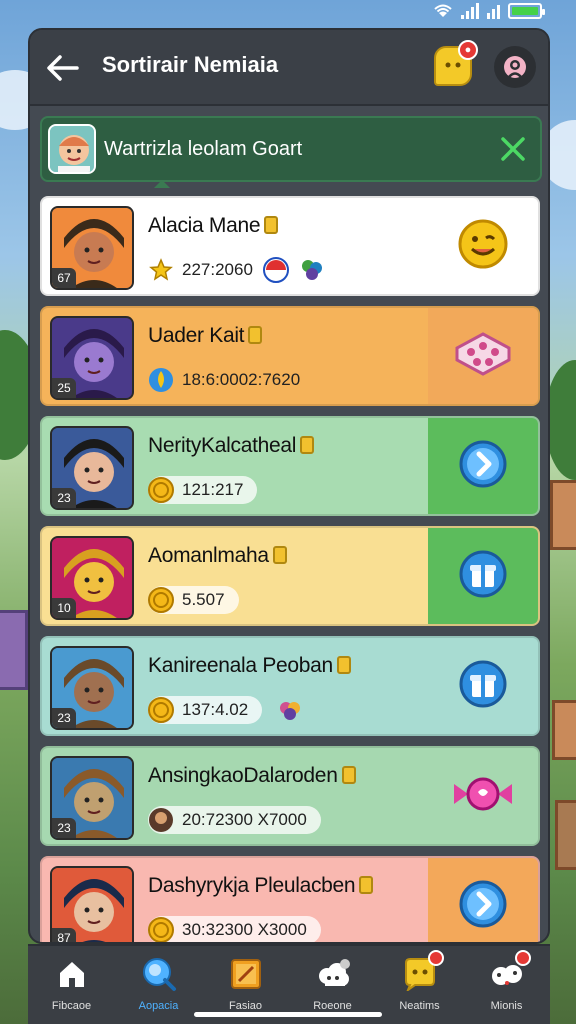 This screenshot has height=1024, width=576. I want to click on score-value: 137:4.02, so click(215, 709).